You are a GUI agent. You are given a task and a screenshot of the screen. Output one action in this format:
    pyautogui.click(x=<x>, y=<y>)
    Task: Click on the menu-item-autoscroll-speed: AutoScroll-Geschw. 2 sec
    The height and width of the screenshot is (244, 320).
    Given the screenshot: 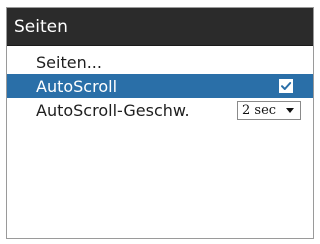 What is the action you would take?
    pyautogui.click(x=160, y=110)
    